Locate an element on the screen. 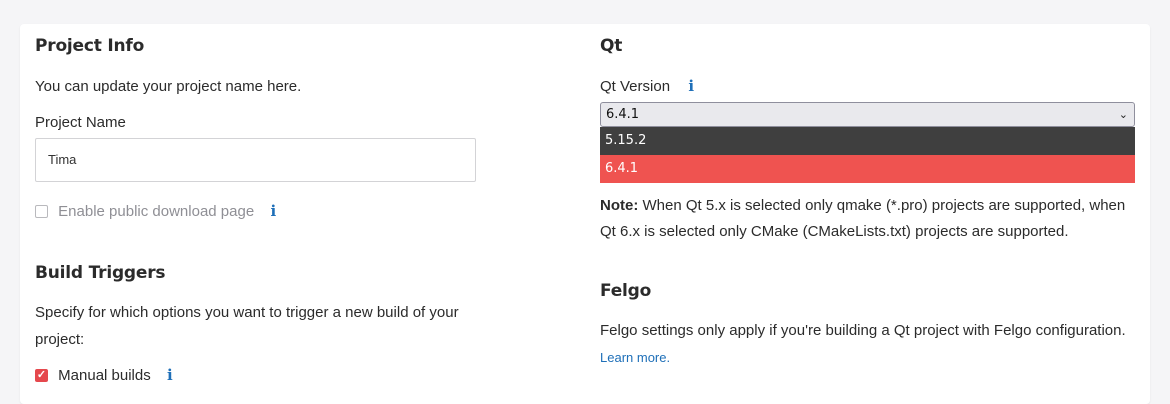  learn-more-link: Learn more. is located at coordinates (635, 357).